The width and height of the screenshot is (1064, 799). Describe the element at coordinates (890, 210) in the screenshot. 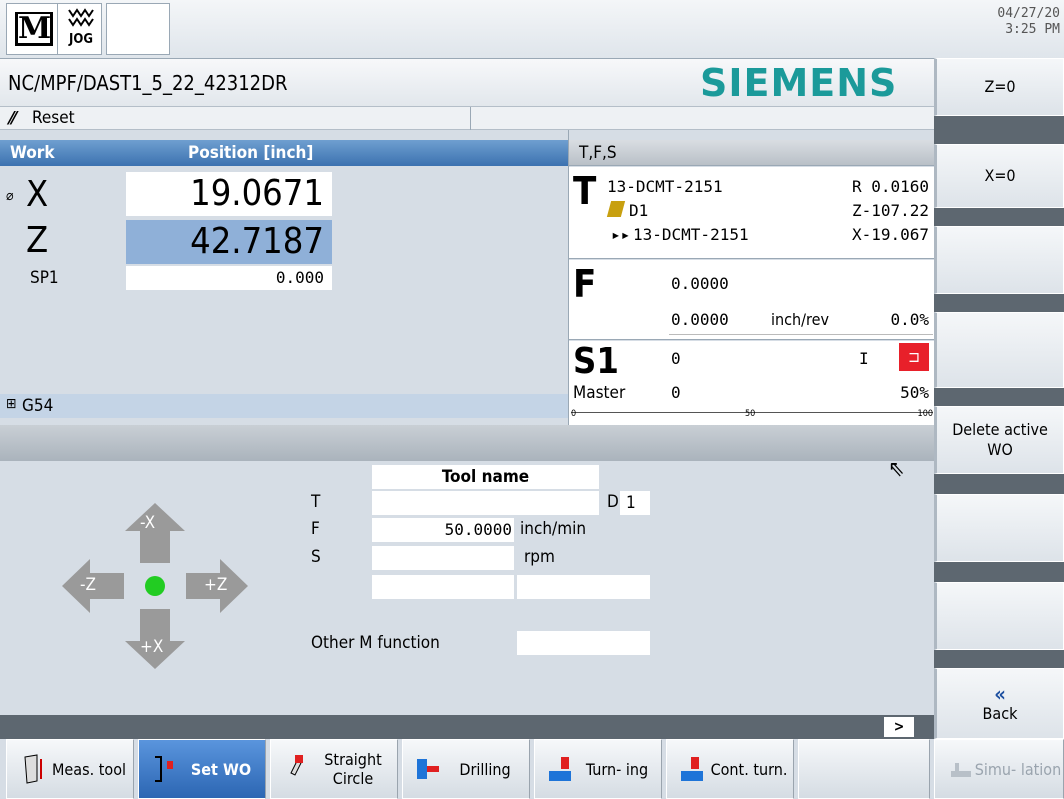

I see `tool-z: Z-107.22` at that location.